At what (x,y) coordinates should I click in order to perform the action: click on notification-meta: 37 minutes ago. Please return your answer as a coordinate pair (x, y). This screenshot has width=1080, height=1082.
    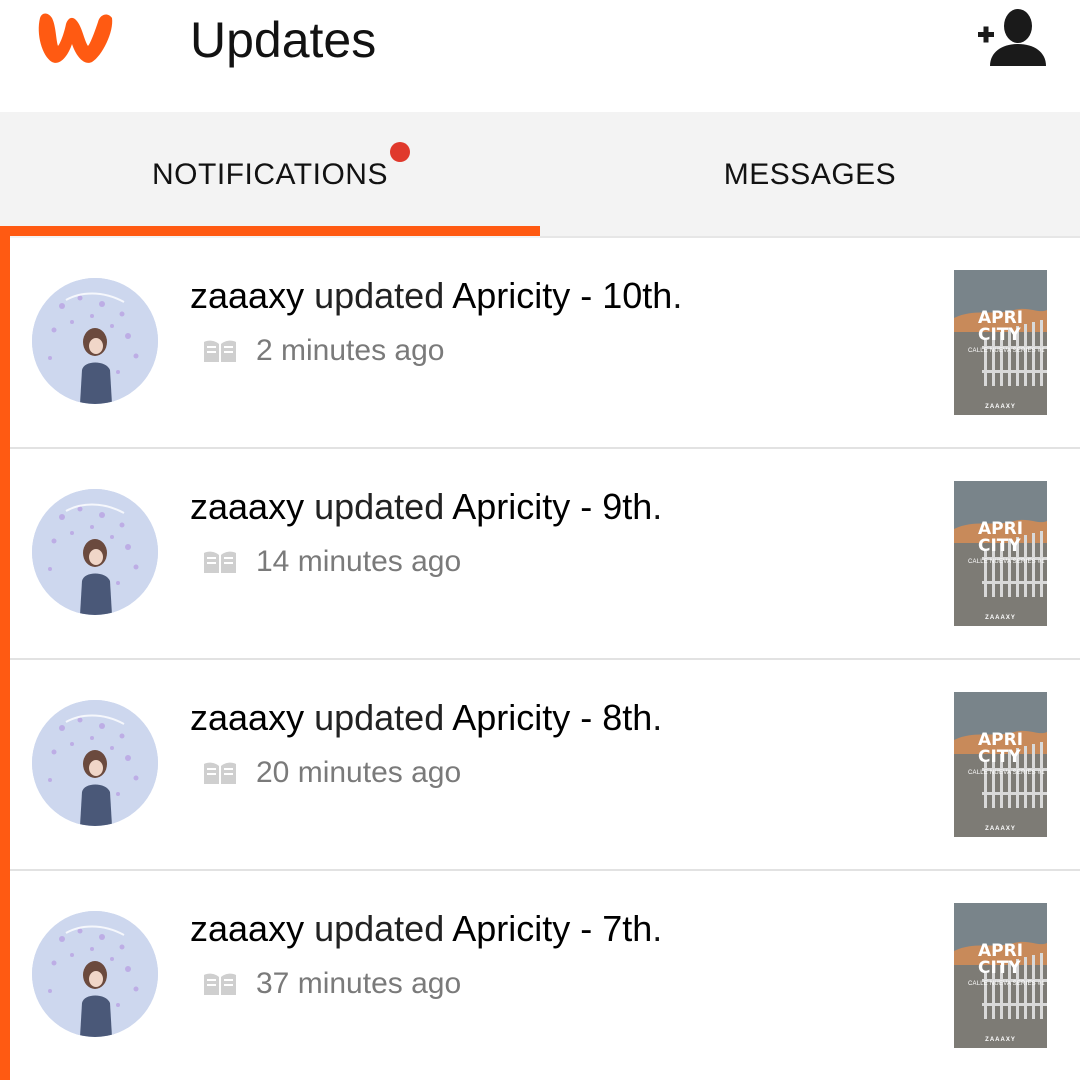
    Looking at the image, I should click on (331, 984).